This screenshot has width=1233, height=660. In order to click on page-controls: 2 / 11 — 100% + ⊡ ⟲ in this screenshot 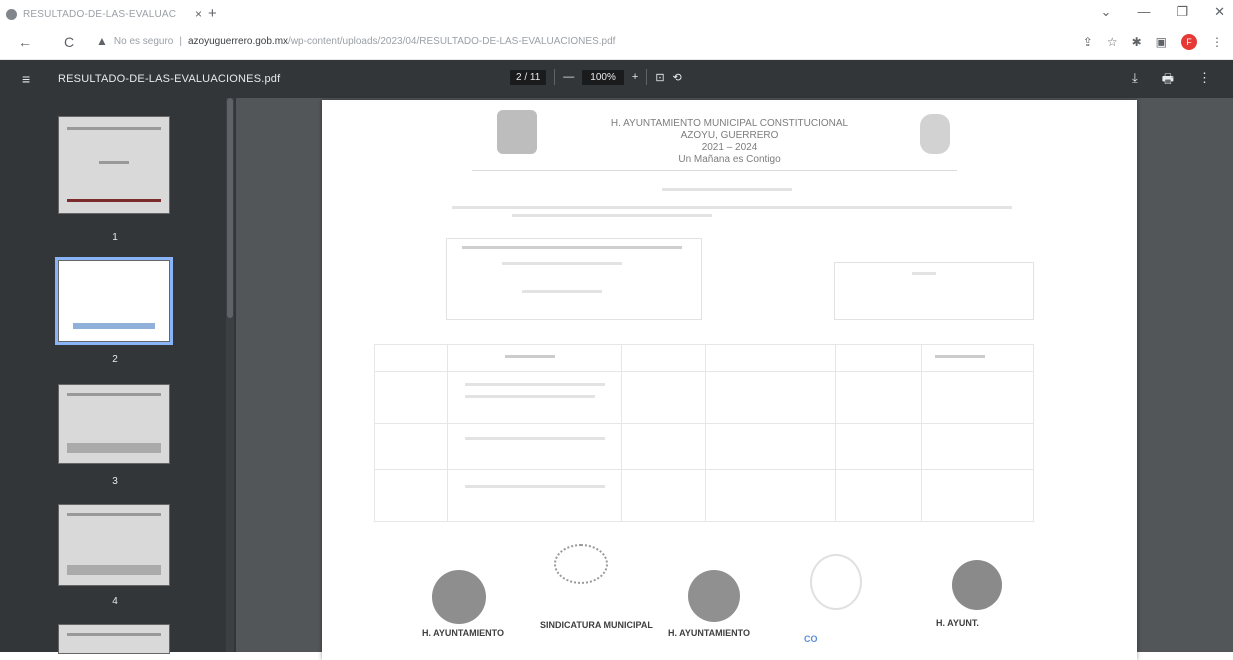, I will do `click(596, 77)`.